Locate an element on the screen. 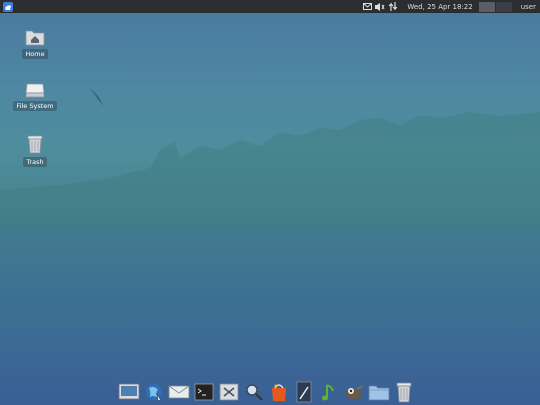 This screenshot has height=405, width=540. user-menu: user is located at coordinates (528, 7).